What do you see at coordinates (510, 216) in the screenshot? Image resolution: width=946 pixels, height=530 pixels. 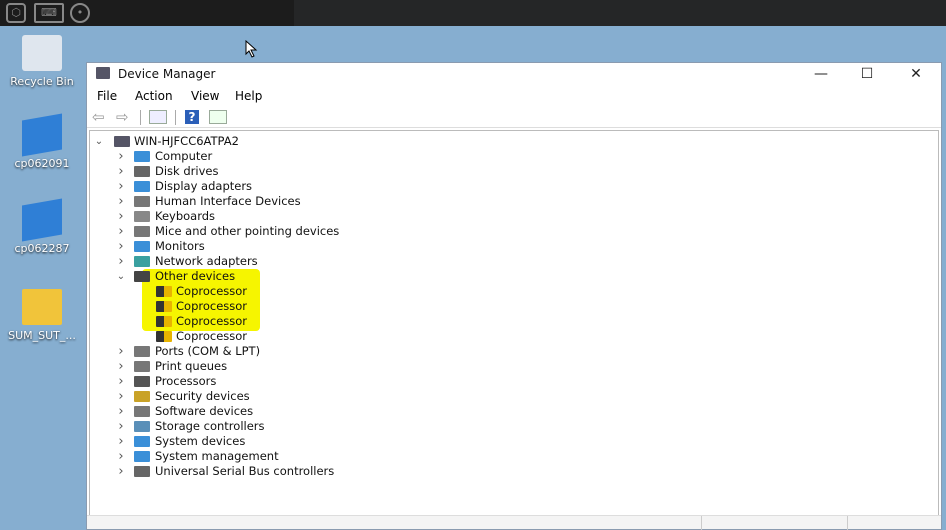 I see `tree-item: › Keyboards` at bounding box center [510, 216].